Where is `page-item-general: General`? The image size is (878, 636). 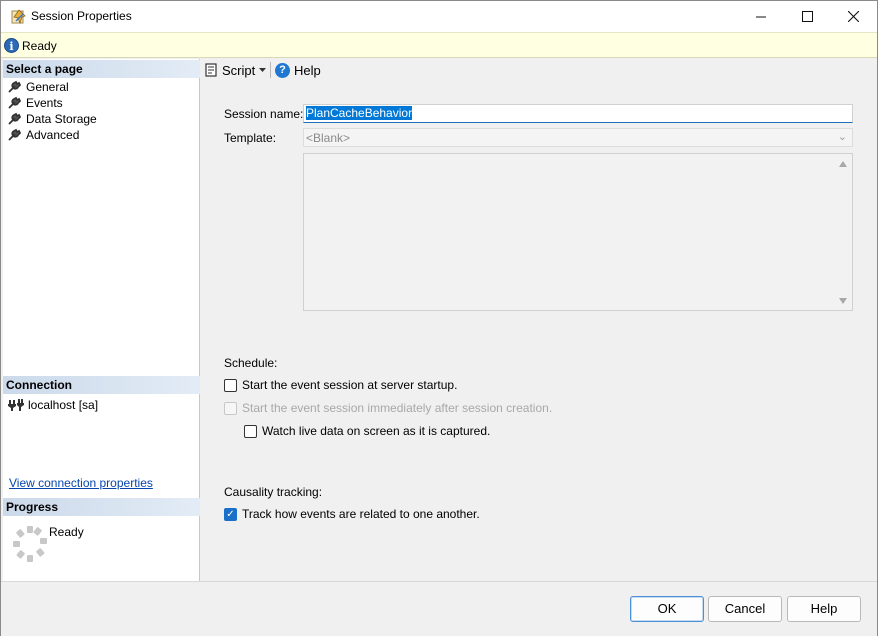 page-item-general: General is located at coordinates (38, 86).